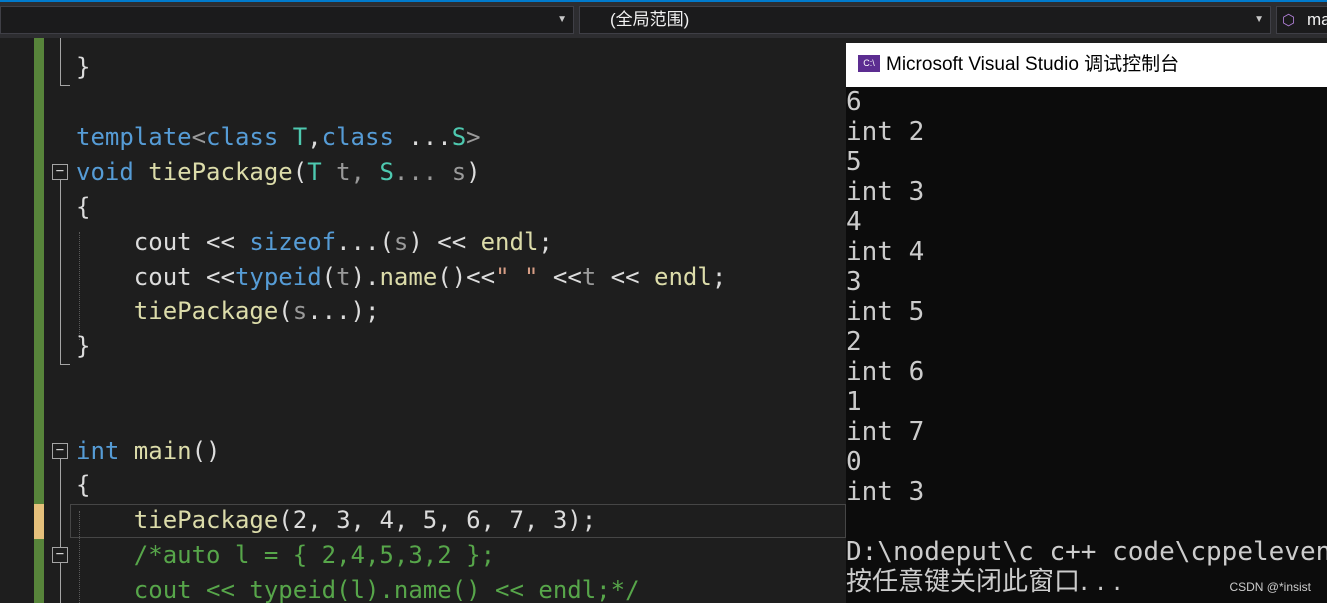  Describe the element at coordinates (869, 63) in the screenshot. I see `console-app-icon: C:\` at that location.